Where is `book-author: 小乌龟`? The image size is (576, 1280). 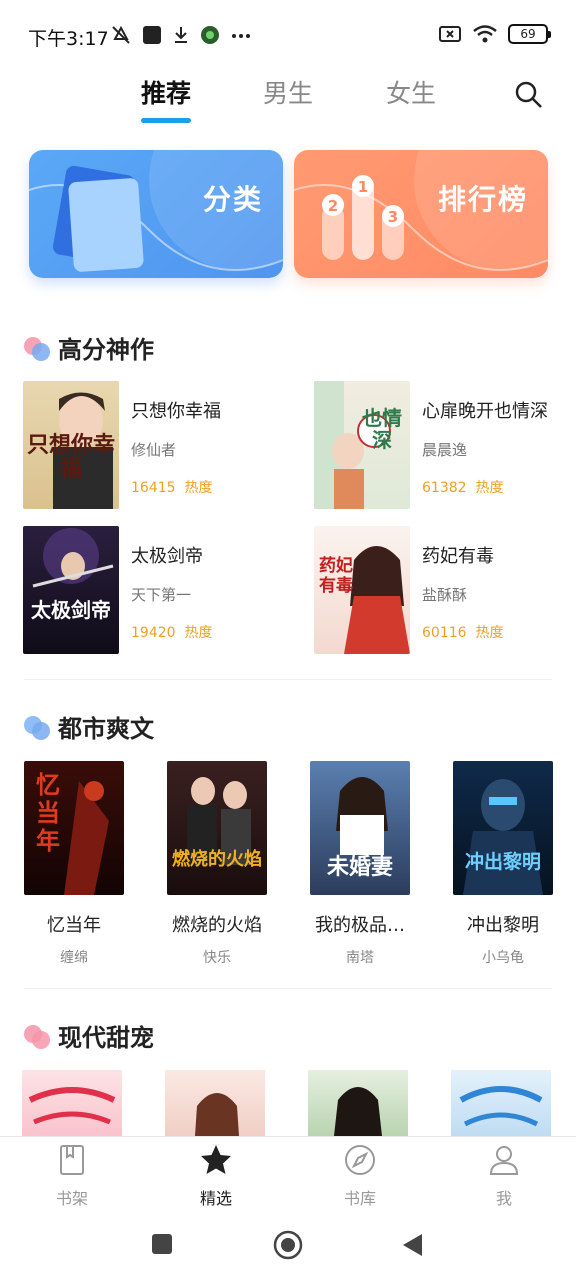
book-author: 小乌龟 is located at coordinates (503, 958).